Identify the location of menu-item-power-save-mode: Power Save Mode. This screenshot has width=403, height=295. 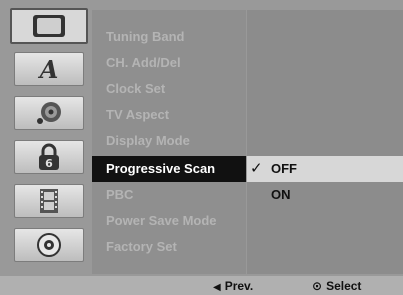
(169, 221).